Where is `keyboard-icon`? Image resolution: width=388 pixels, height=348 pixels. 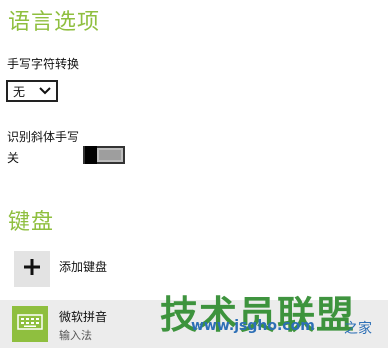
keyboard-icon is located at coordinates (30, 324).